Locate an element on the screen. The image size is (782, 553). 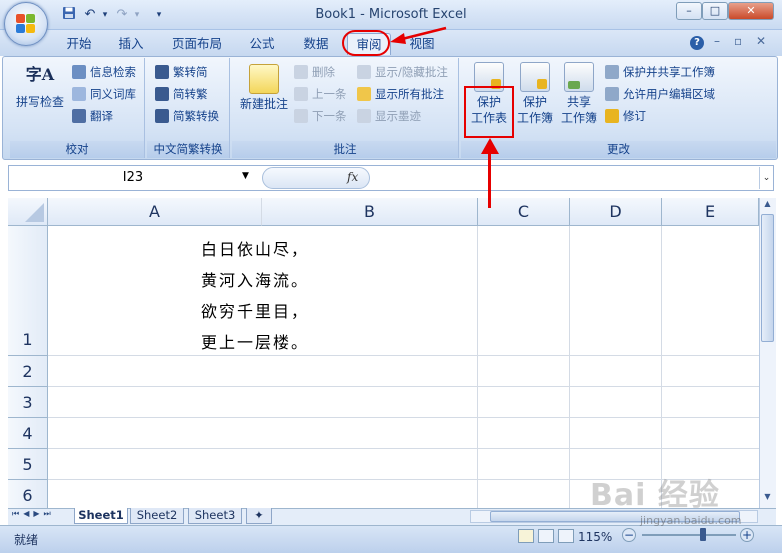
cell-a1-line: 欲穷千里目， is located at coordinates (255, 311).